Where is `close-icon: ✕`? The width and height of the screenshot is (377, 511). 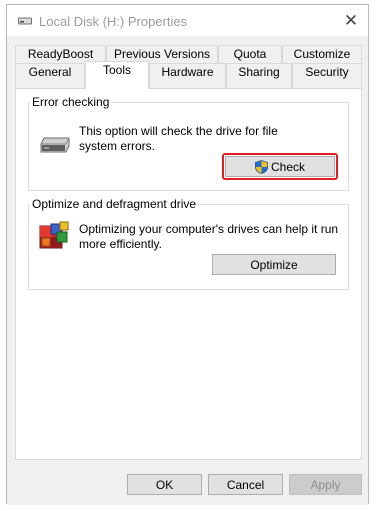
close-icon: ✕ is located at coordinates (351, 20).